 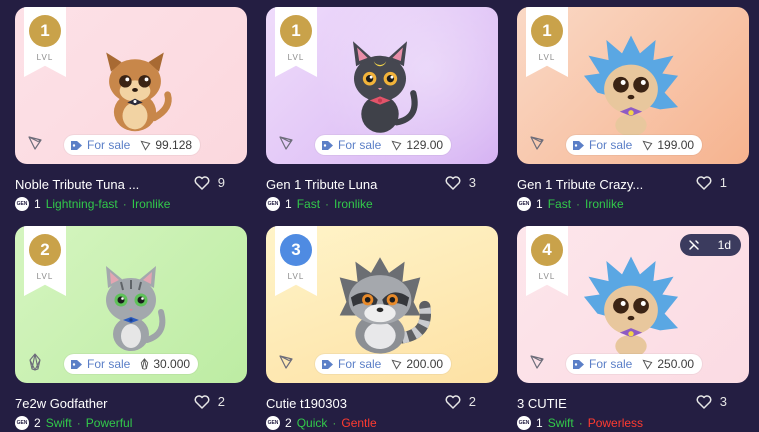 What do you see at coordinates (359, 423) in the screenshot?
I see `trait-strength: Gentle` at bounding box center [359, 423].